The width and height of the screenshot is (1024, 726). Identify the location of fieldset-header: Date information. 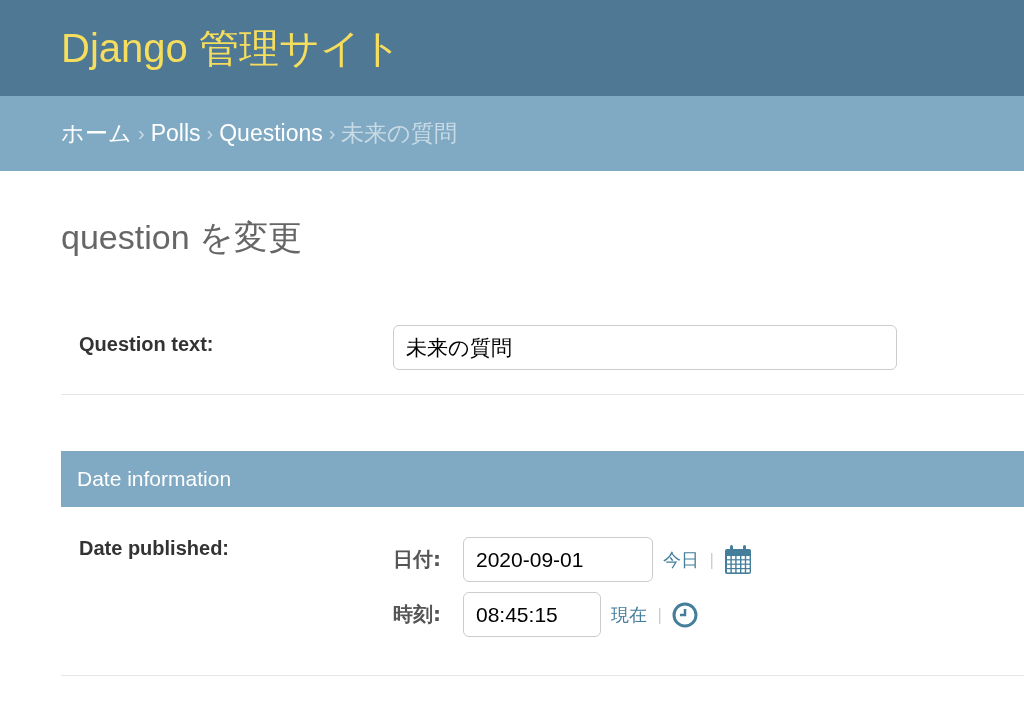
(542, 479).